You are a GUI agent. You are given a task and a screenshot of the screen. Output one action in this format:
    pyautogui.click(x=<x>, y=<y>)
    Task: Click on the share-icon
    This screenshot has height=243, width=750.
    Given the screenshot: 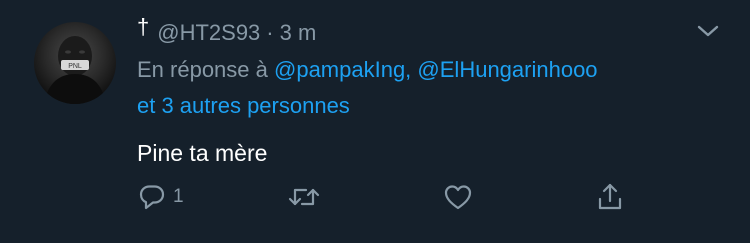 What is the action you would take?
    pyautogui.click(x=610, y=196)
    